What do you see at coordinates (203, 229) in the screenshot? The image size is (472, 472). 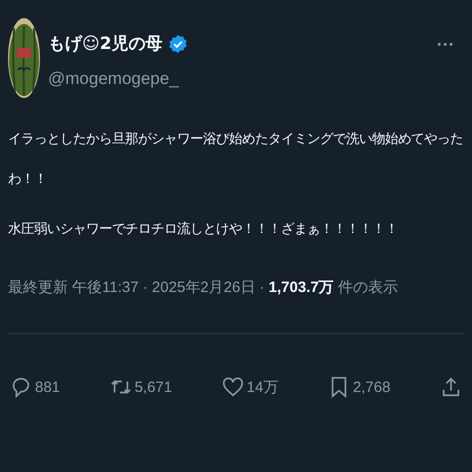 I see `tweet-text: 水圧弱いシャワーでチロチロ流しとけや！！！ざまぁ！！！！！！` at bounding box center [203, 229].